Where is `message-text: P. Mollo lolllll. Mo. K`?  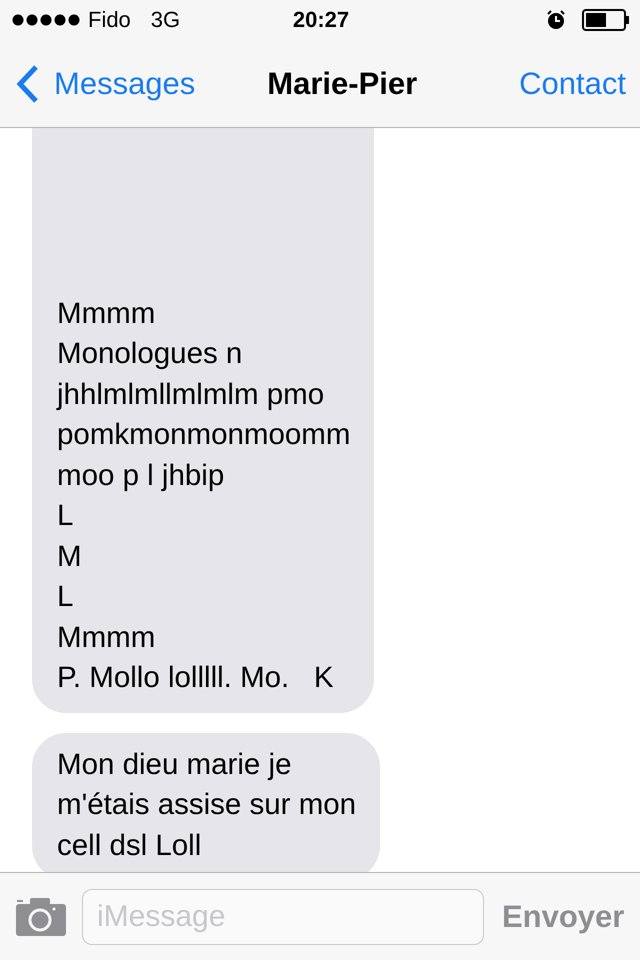
message-text: P. Mollo lolllll. Mo. K is located at coordinates (196, 678).